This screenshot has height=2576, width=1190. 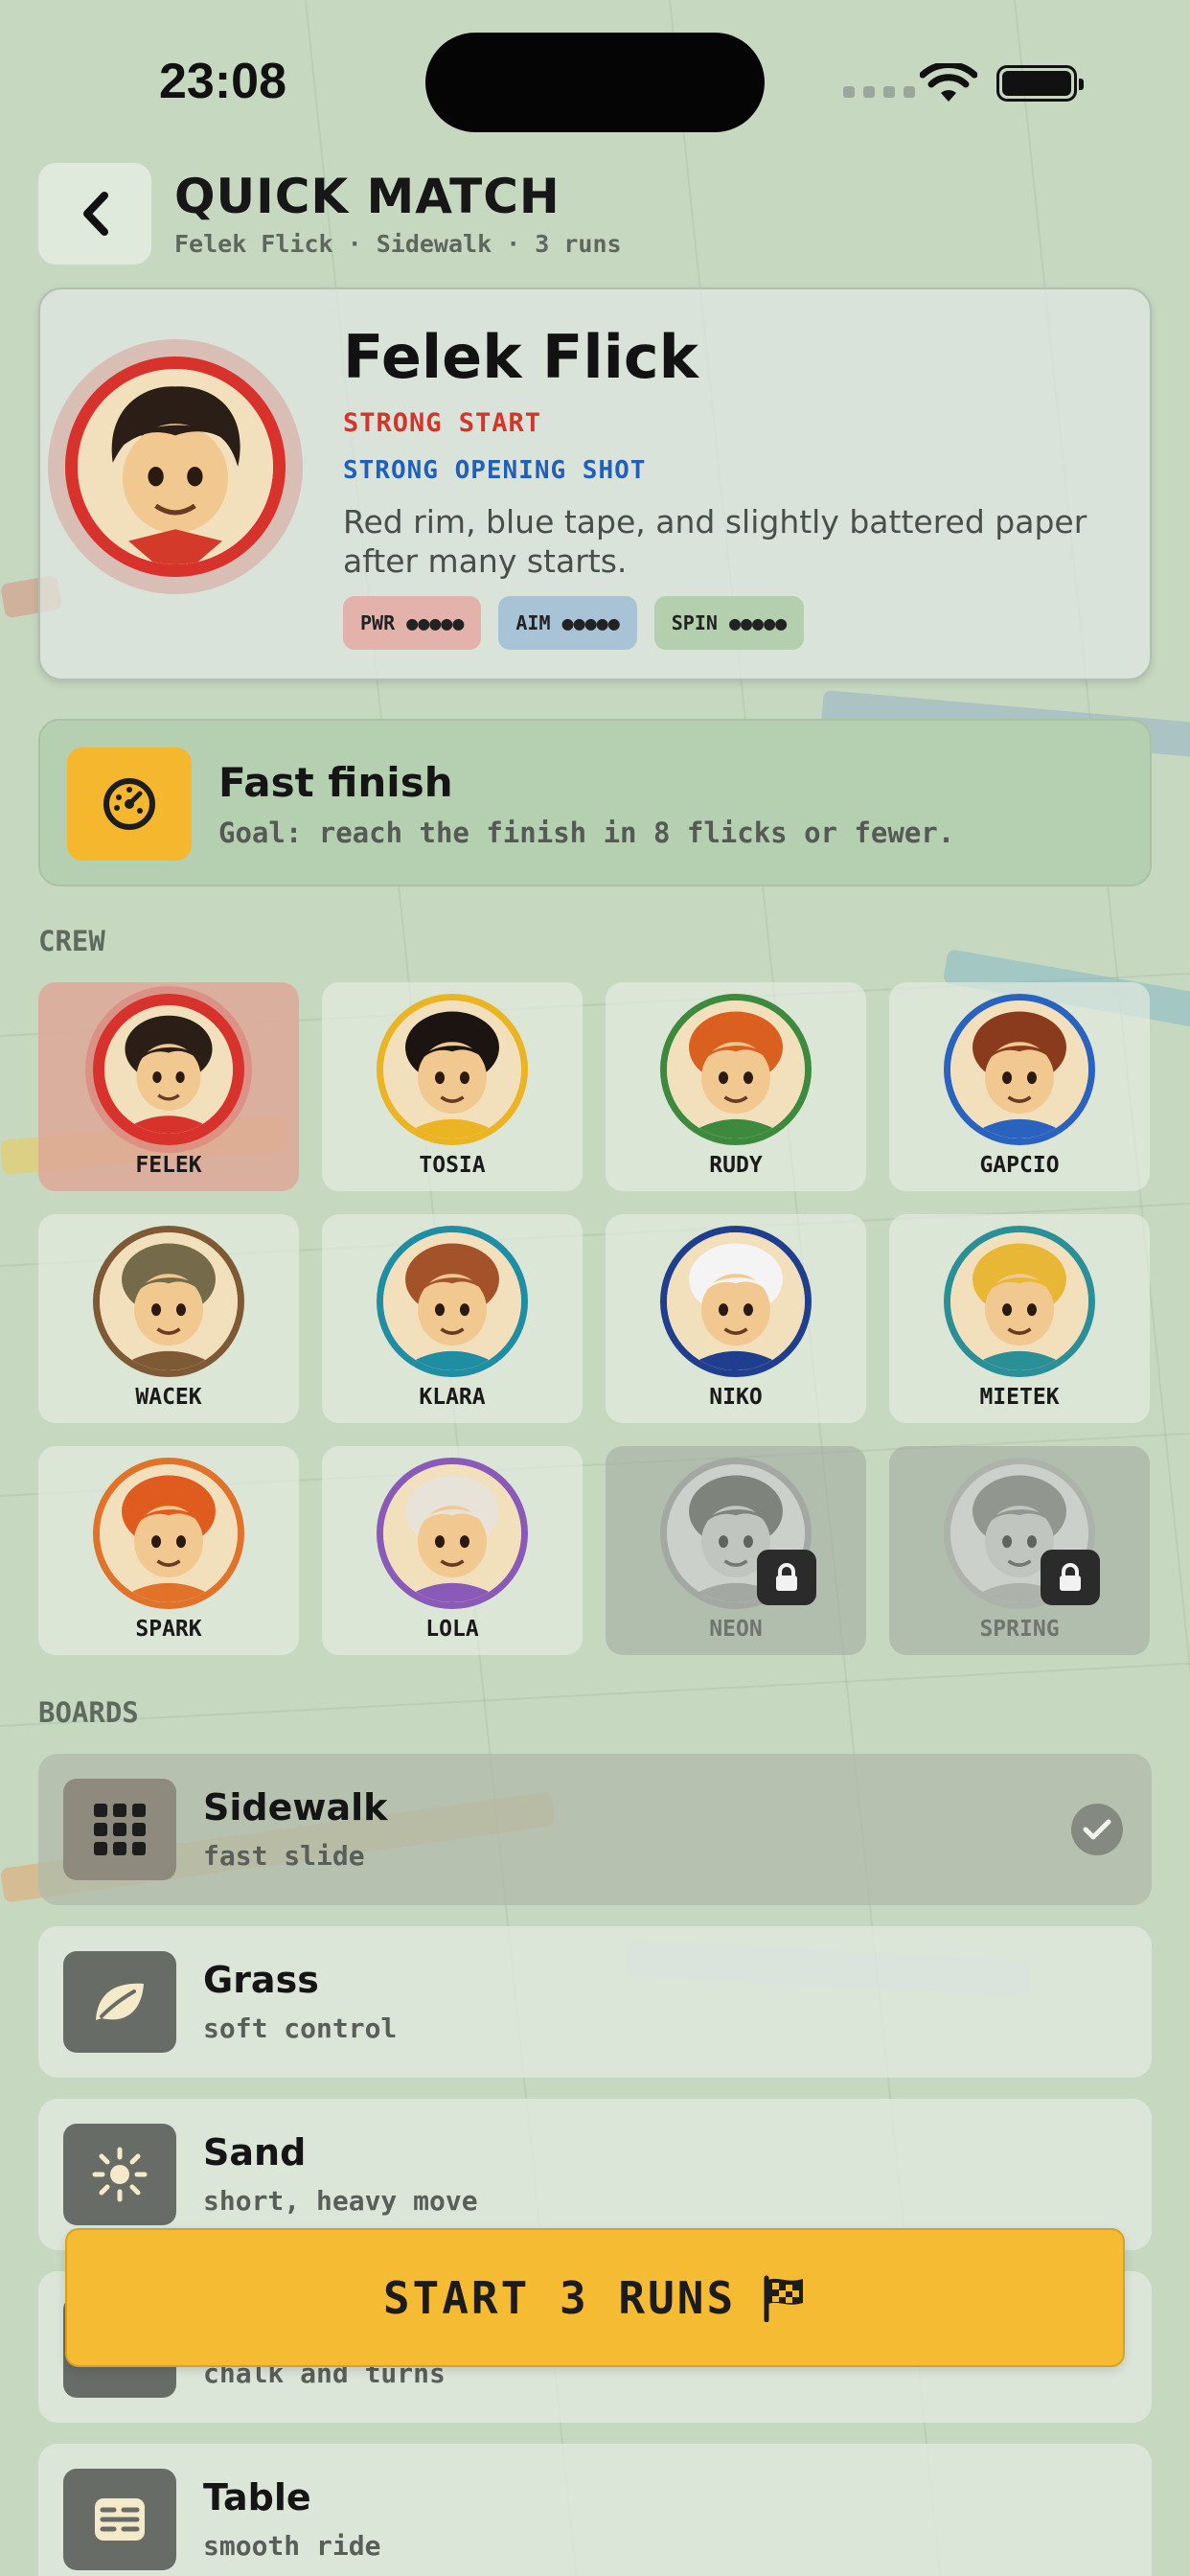 I want to click on table-icon, so click(x=120, y=2519).